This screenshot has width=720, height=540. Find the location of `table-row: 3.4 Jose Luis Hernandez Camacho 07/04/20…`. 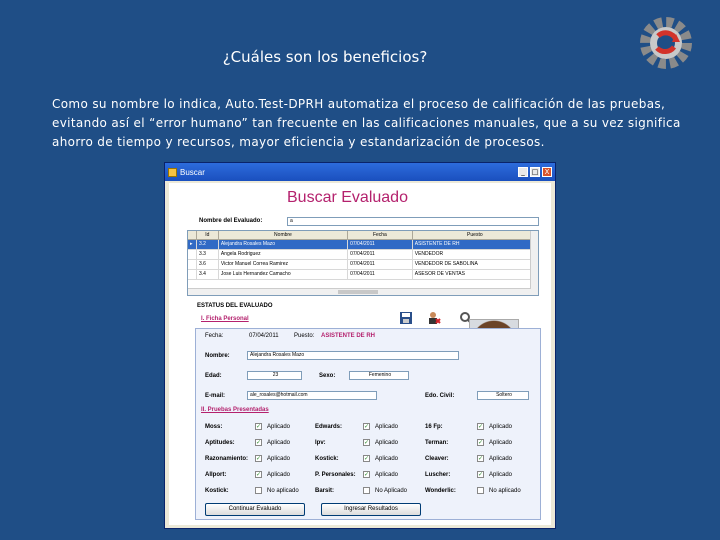

table-row: 3.4 Jose Luis Hernandez Camacho 07/04/20… is located at coordinates (363, 275).